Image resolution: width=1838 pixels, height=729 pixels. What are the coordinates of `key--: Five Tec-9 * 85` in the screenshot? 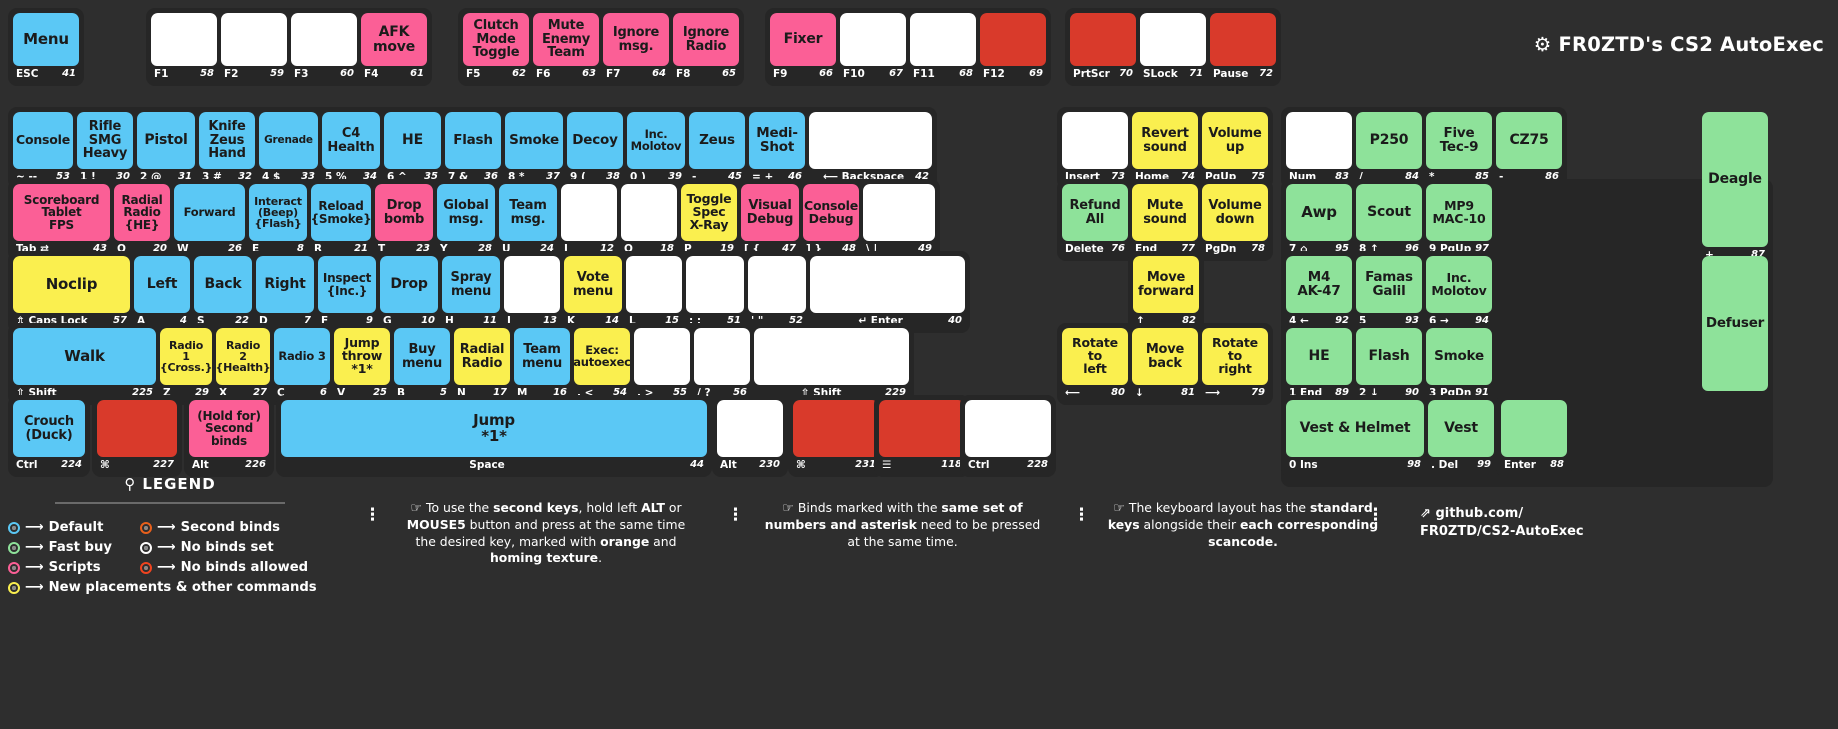 It's located at (1459, 148).